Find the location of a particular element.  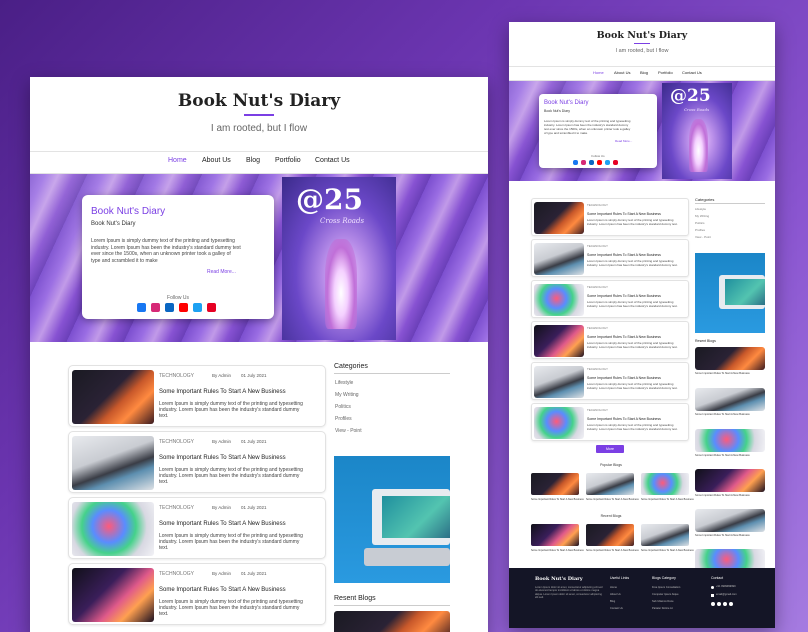

nav-home: Home is located at coordinates (177, 160).